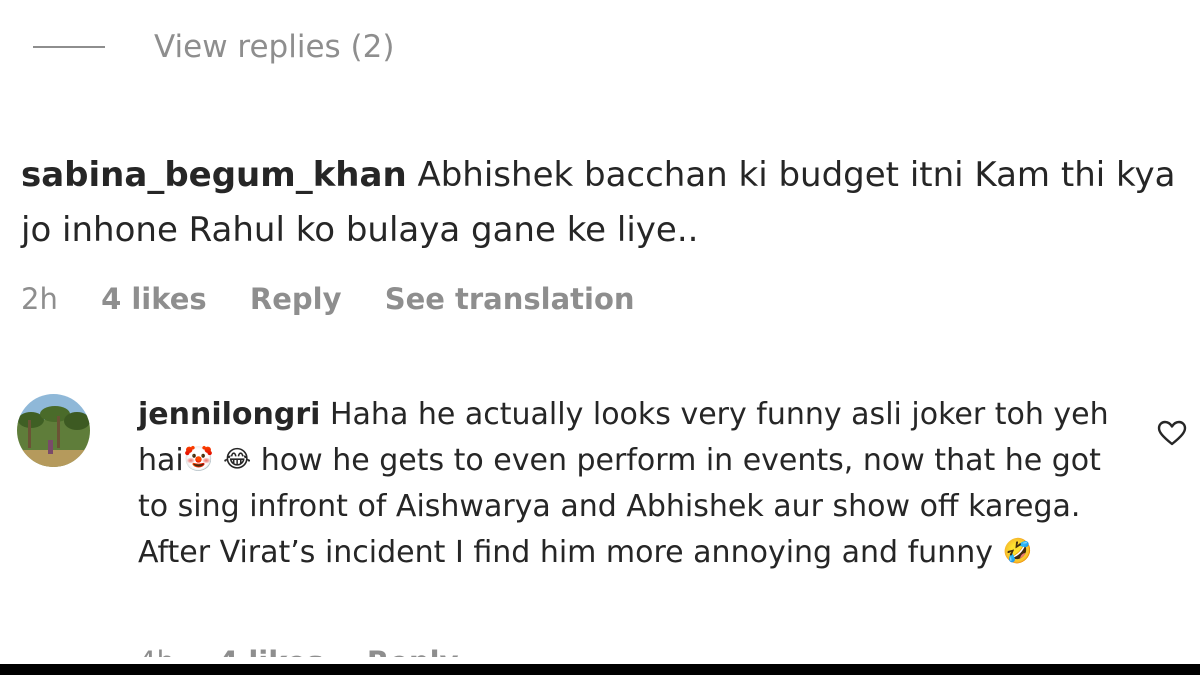 This screenshot has width=1200, height=675. What do you see at coordinates (600, 669) in the screenshot?
I see `bottom-border-bar` at bounding box center [600, 669].